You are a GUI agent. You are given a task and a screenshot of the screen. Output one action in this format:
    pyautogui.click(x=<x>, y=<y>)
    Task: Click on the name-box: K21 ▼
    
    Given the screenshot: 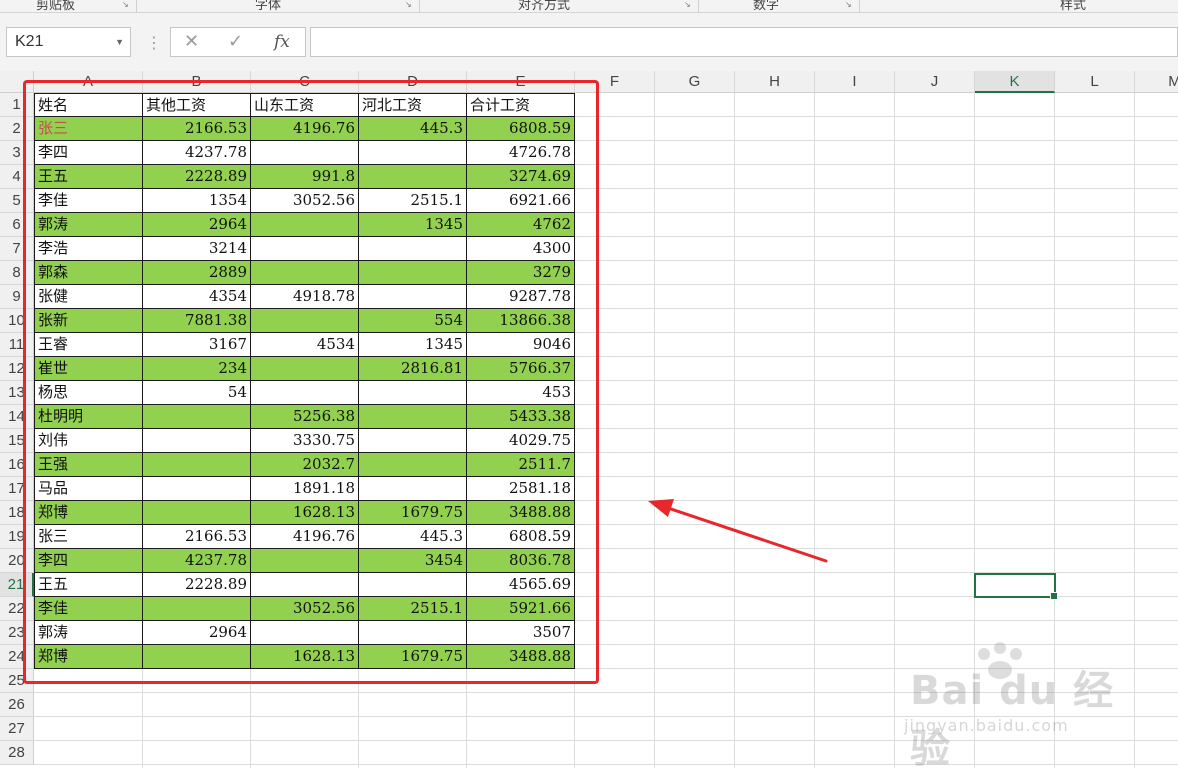 What is the action you would take?
    pyautogui.click(x=68, y=42)
    